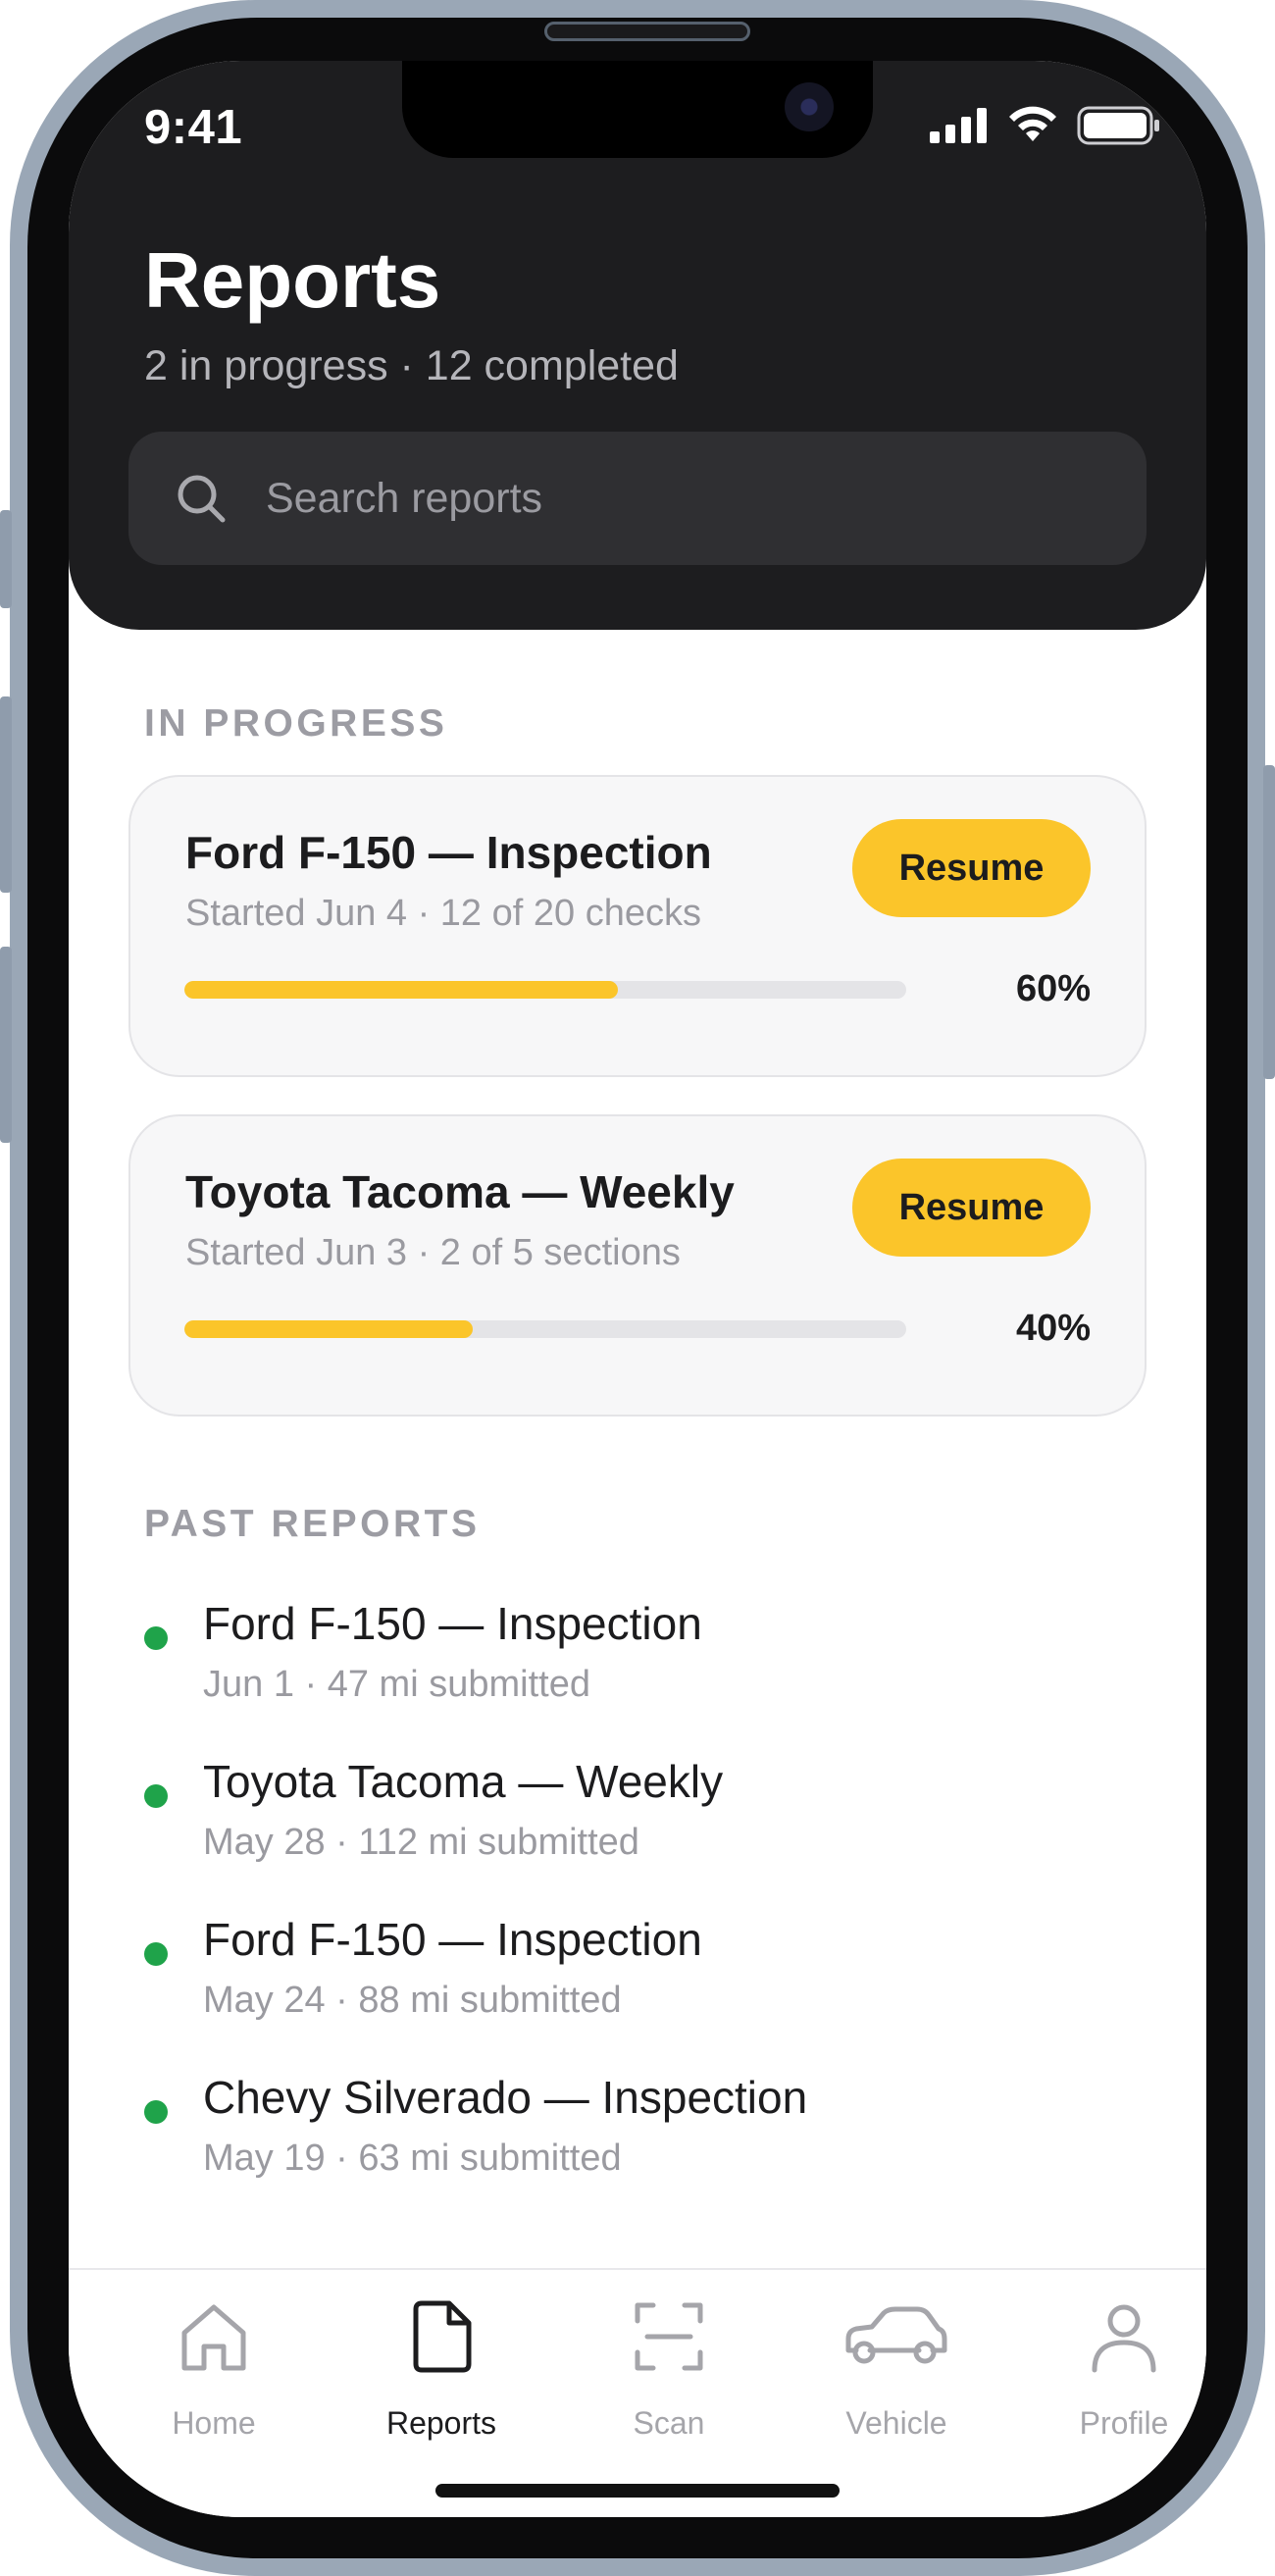 The height and width of the screenshot is (2576, 1275). What do you see at coordinates (958, 125) in the screenshot?
I see `cellular-signal-icon` at bounding box center [958, 125].